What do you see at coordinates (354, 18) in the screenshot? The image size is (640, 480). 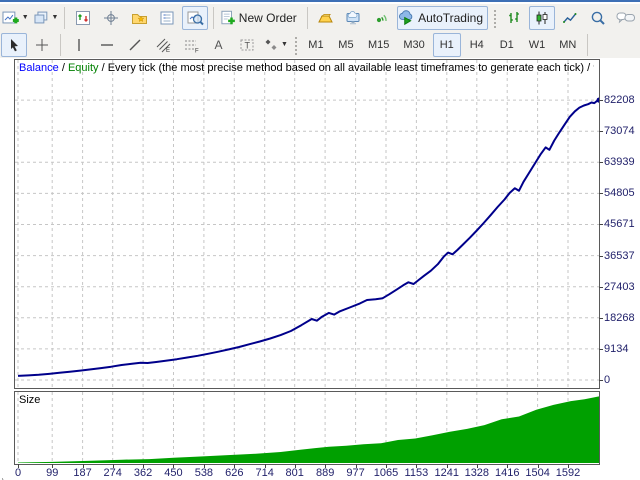 I see `mql5-community-button` at bounding box center [354, 18].